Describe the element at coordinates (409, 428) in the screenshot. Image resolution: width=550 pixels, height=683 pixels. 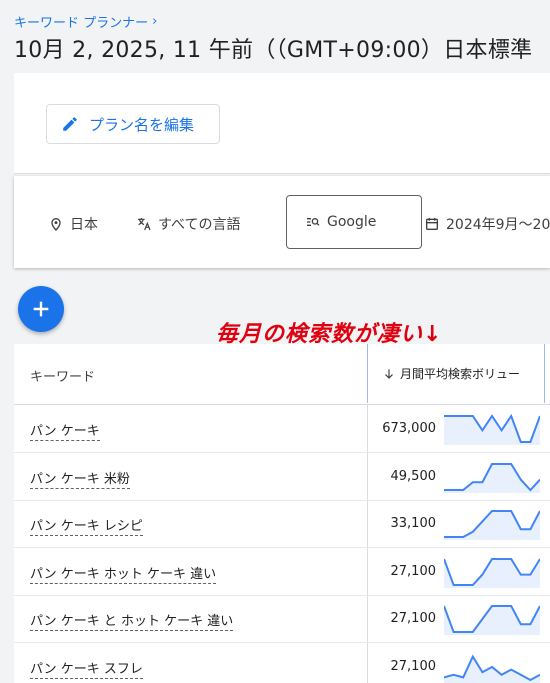
I see `volume-cell: 673,000` at that location.